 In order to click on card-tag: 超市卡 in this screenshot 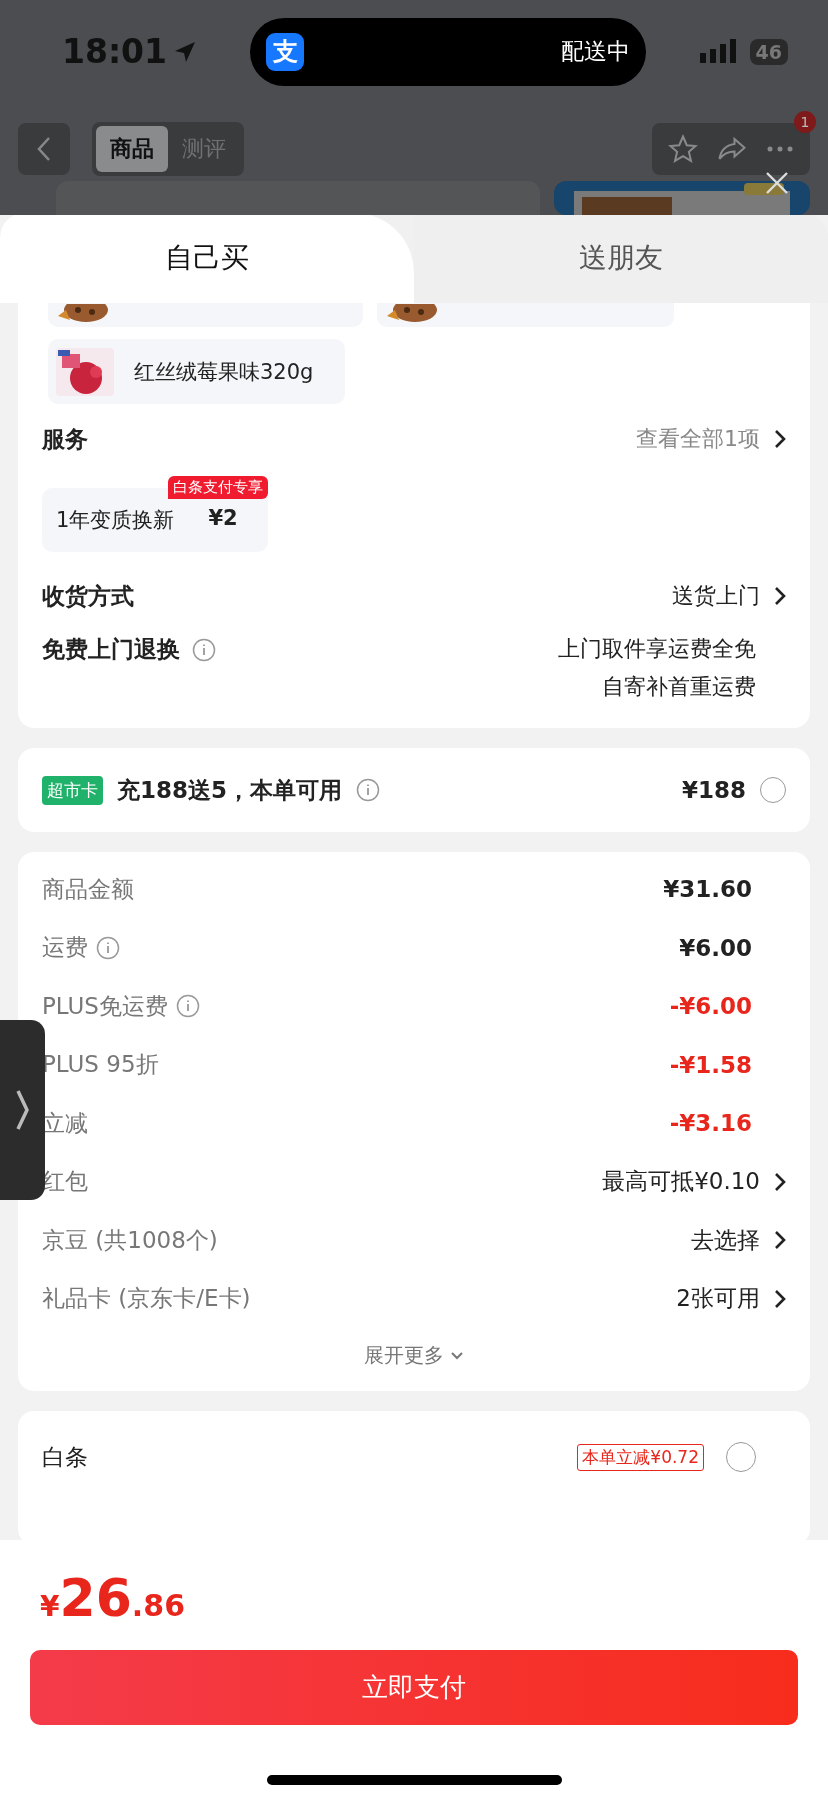, I will do `click(72, 790)`.